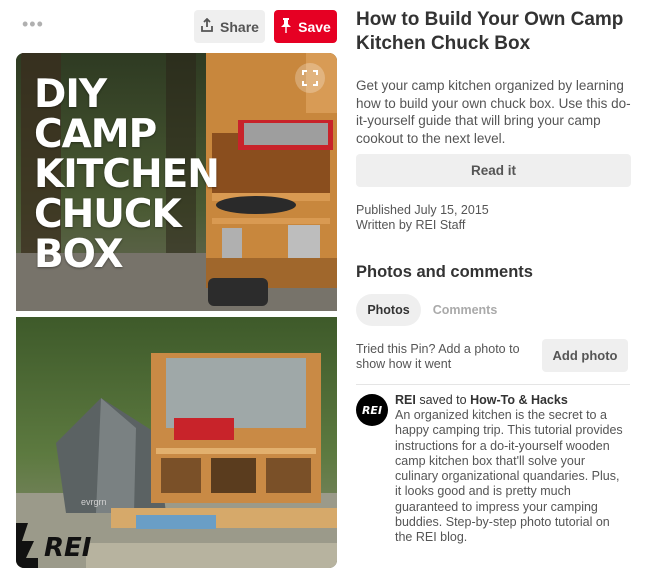 This screenshot has width=647, height=582. Describe the element at coordinates (493, 170) in the screenshot. I see `read-it-button: Read it` at that location.